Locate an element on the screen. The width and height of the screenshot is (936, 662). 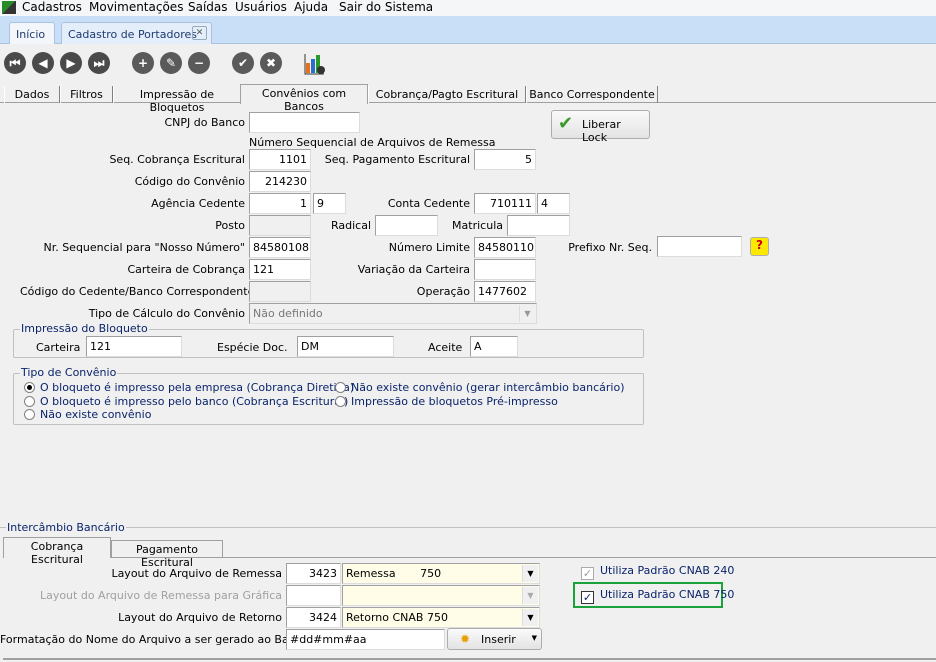
liberar-lock-button: ✔ Liberar Lock is located at coordinates (600, 127).